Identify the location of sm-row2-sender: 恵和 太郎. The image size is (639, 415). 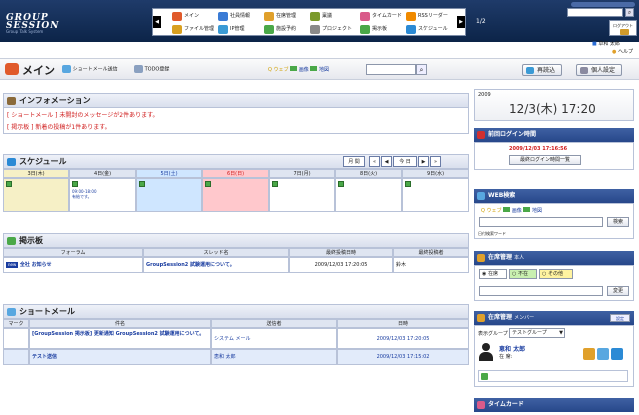
(274, 357).